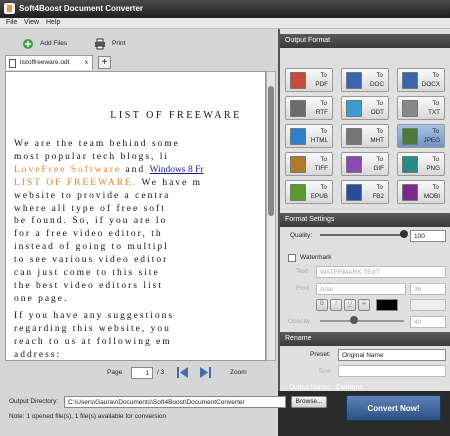 This screenshot has width=450, height=436. What do you see at coordinates (86, 63) in the screenshot?
I see `close-tab-icon: x` at bounding box center [86, 63].